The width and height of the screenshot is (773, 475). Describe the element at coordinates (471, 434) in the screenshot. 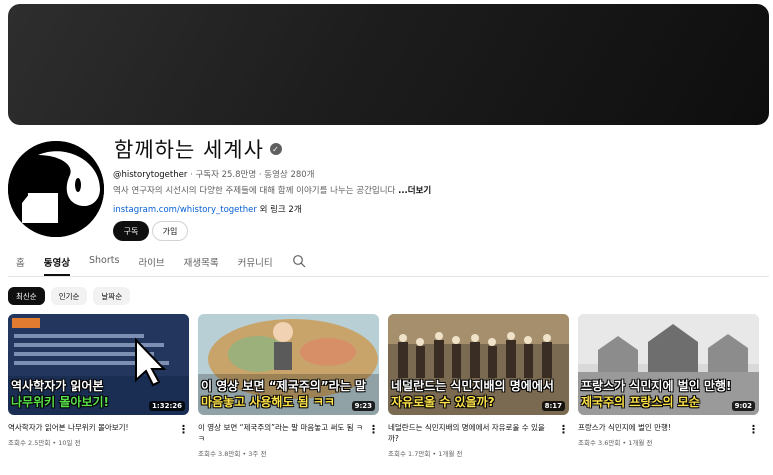

I see `video-title: 네덜란드는 식민지배의 명에에서 자유로울 수 있을까?` at that location.